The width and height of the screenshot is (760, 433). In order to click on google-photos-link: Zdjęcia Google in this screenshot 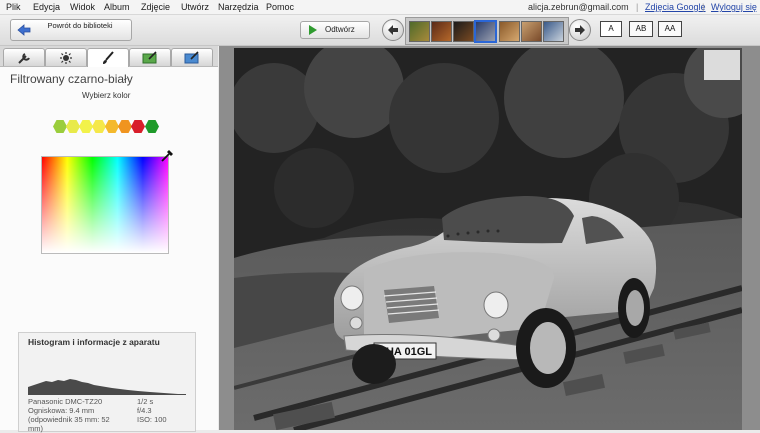, I will do `click(675, 7)`.